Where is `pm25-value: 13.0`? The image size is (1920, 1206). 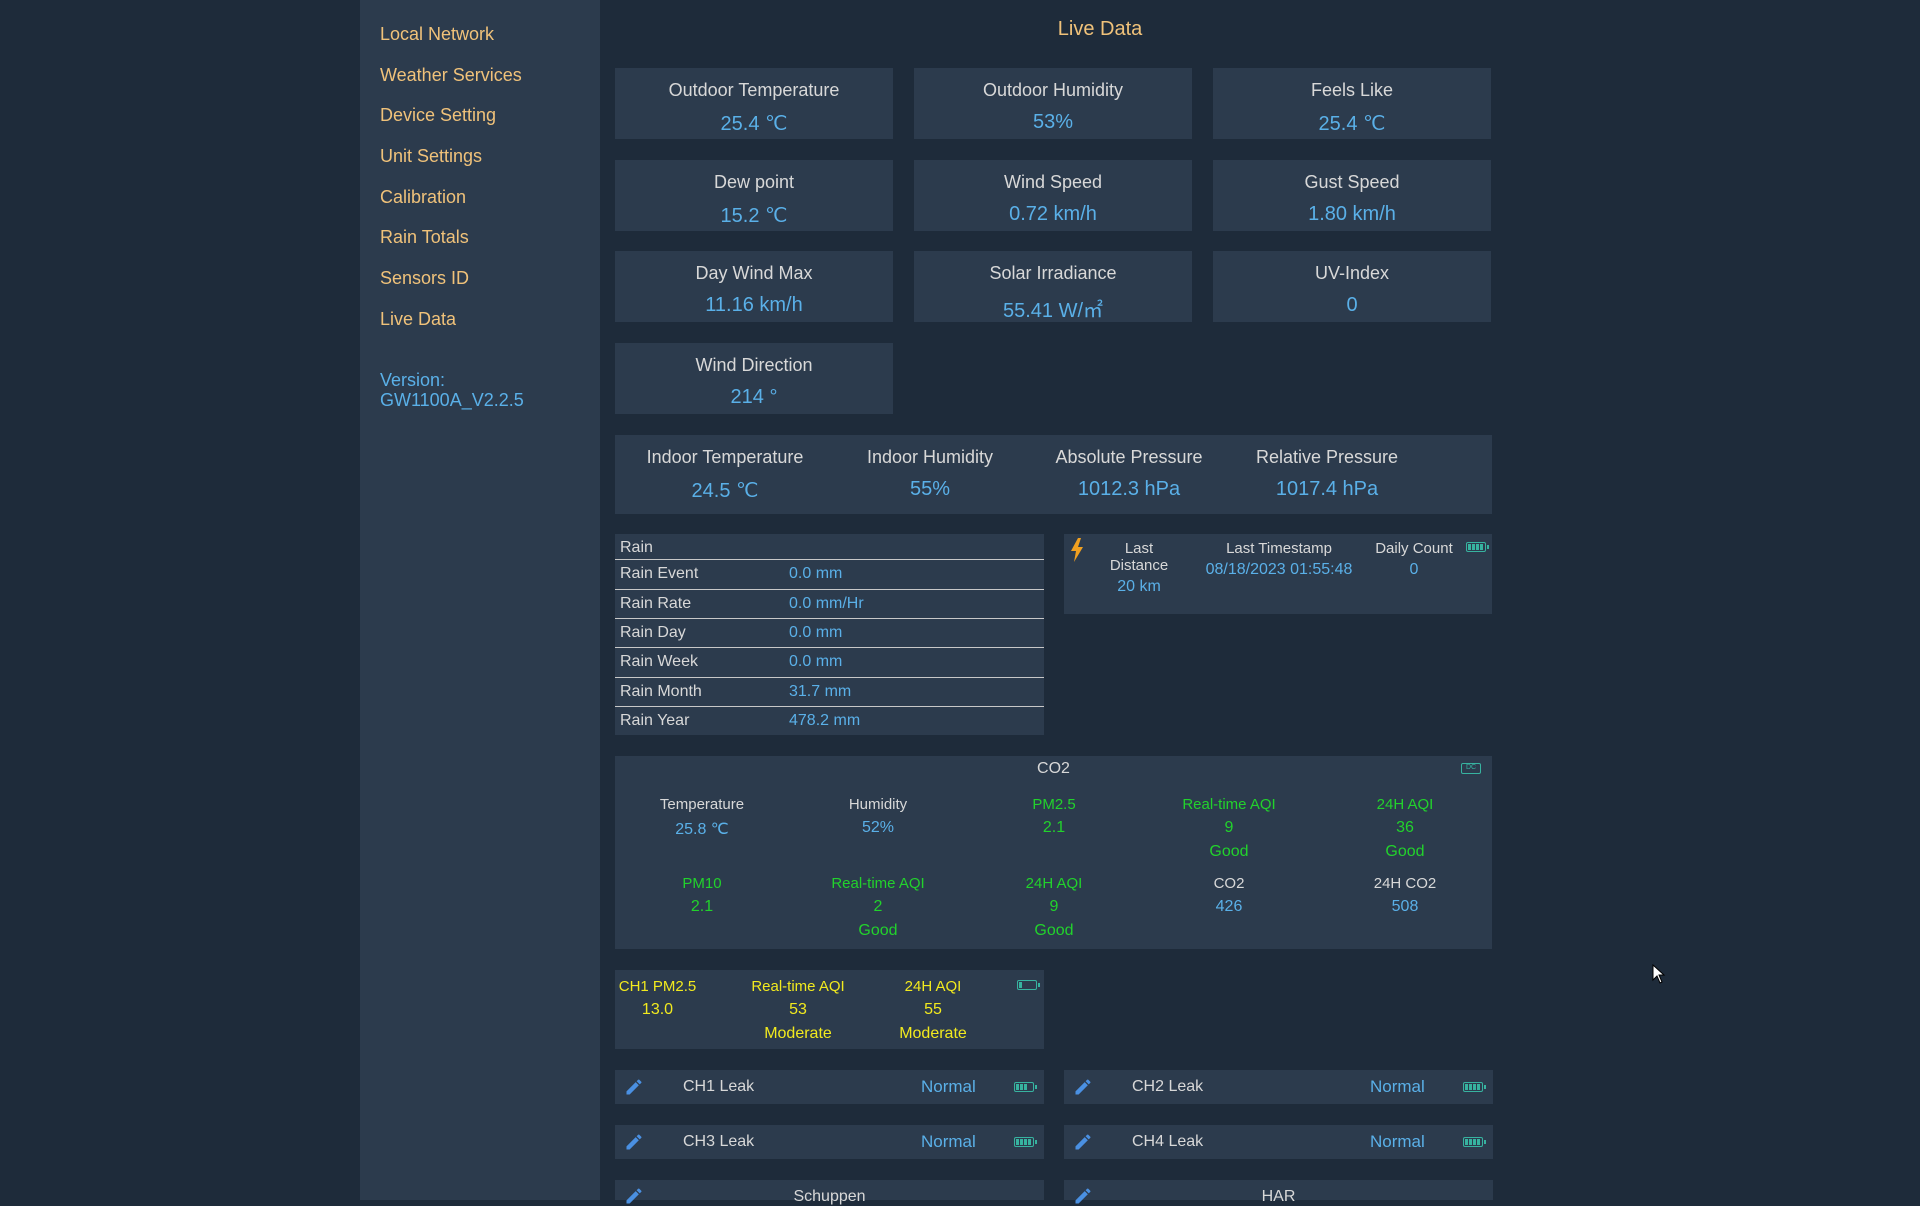 pm25-value: 13.0 is located at coordinates (657, 1009).